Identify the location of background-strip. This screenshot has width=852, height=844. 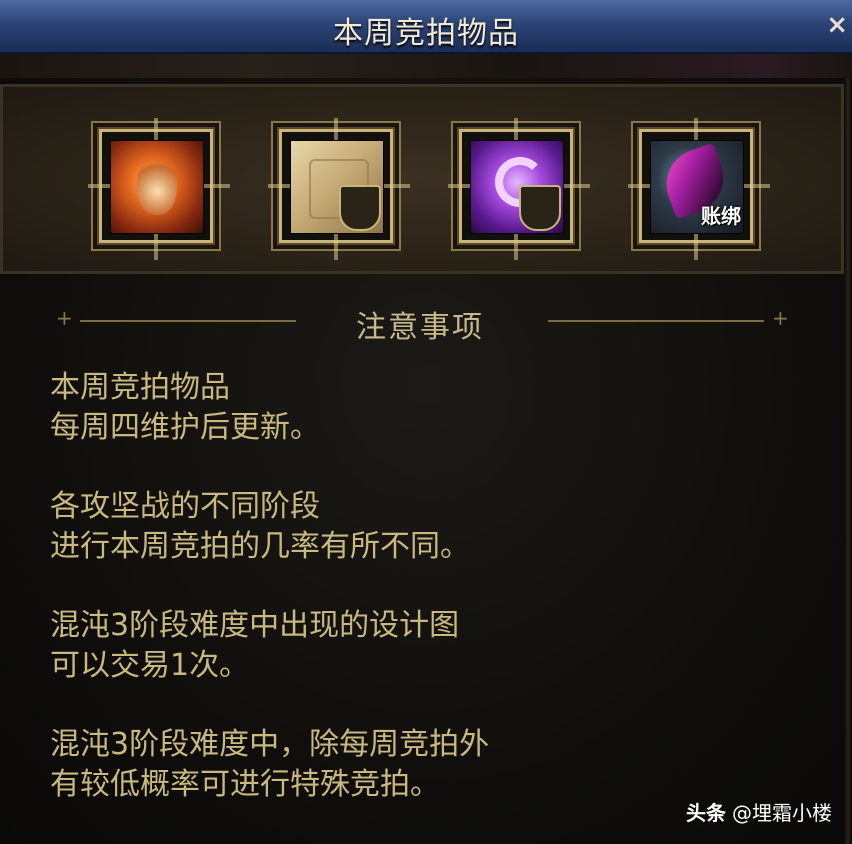
(426, 66).